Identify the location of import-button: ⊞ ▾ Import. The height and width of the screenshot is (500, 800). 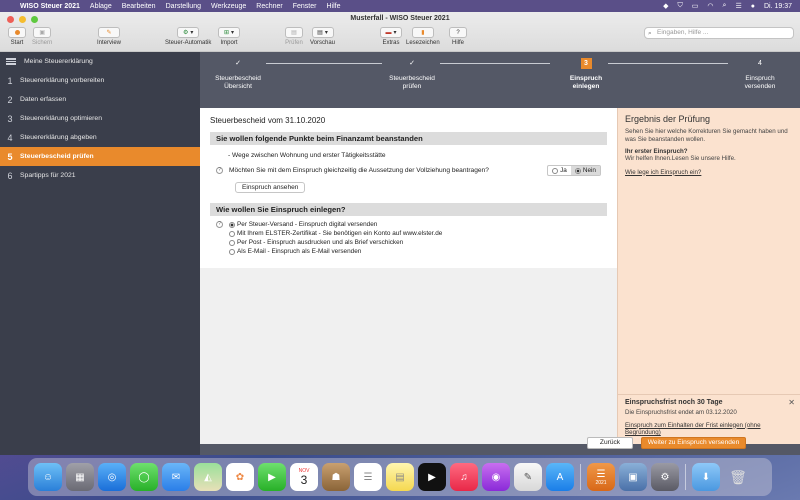
(229, 36).